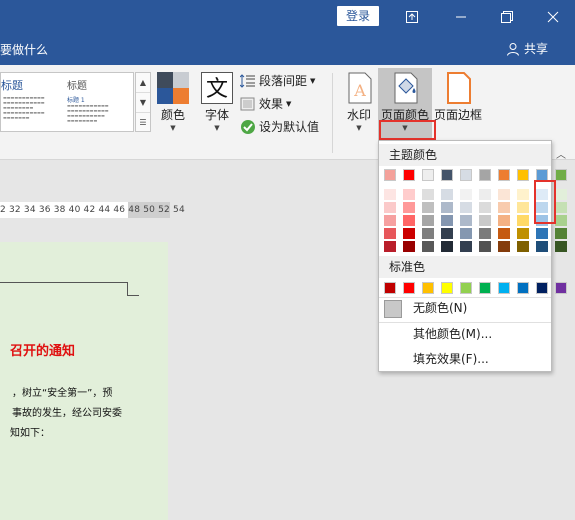  What do you see at coordinates (465, 155) in the screenshot?
I see `theme-colors-header: 主题颜色` at bounding box center [465, 155].